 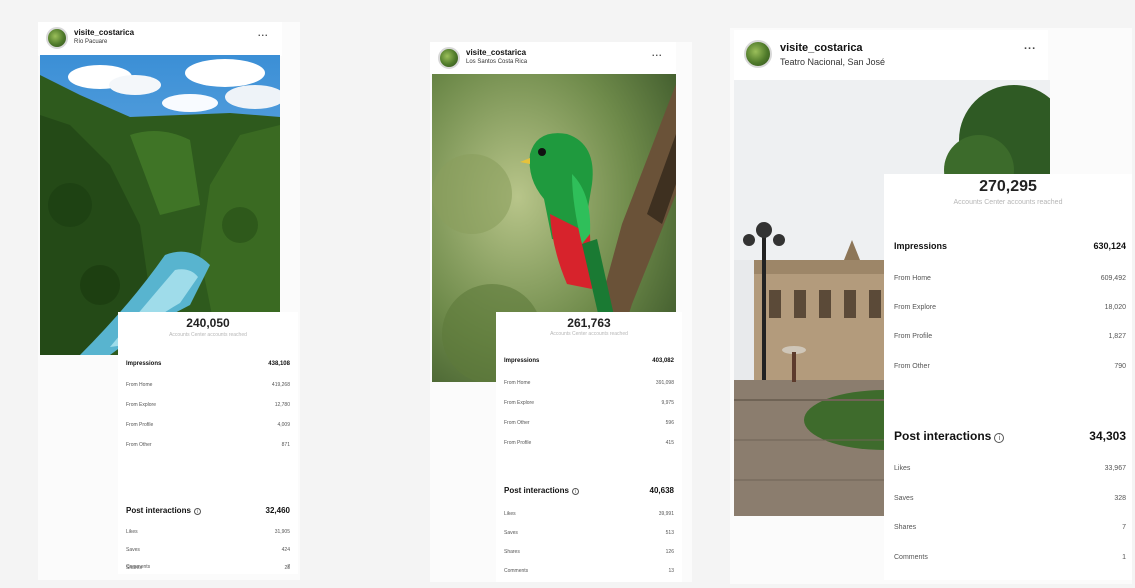 What do you see at coordinates (671, 571) in the screenshot?
I see `row-value: 13` at bounding box center [671, 571].